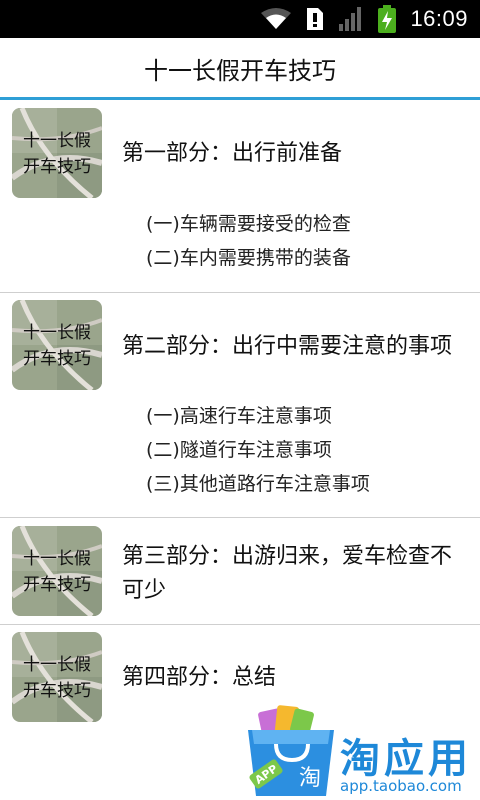 The image size is (480, 800). Describe the element at coordinates (350, 19) in the screenshot. I see `signal-icon` at that location.